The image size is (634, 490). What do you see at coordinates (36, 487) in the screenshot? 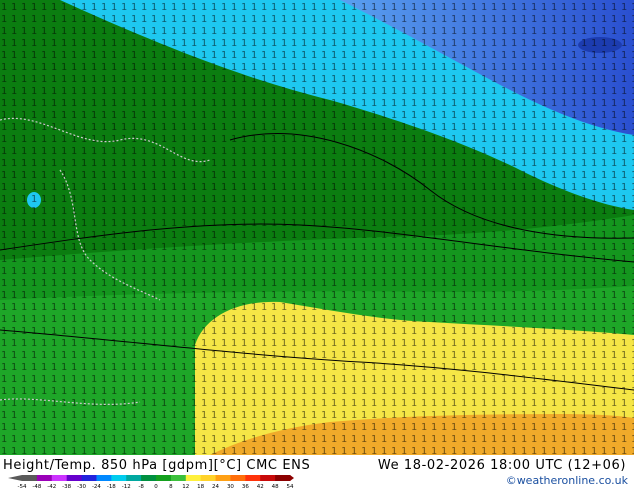
I see `colorbar-tick-label: -48` at bounding box center [36, 487].